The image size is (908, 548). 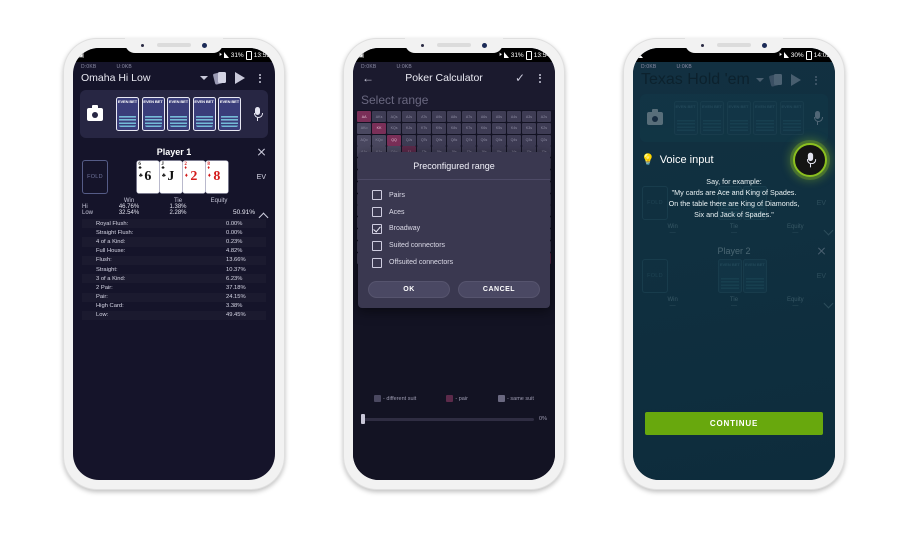 I want to click on back-arrow-icon: ←, so click(x=368, y=78).